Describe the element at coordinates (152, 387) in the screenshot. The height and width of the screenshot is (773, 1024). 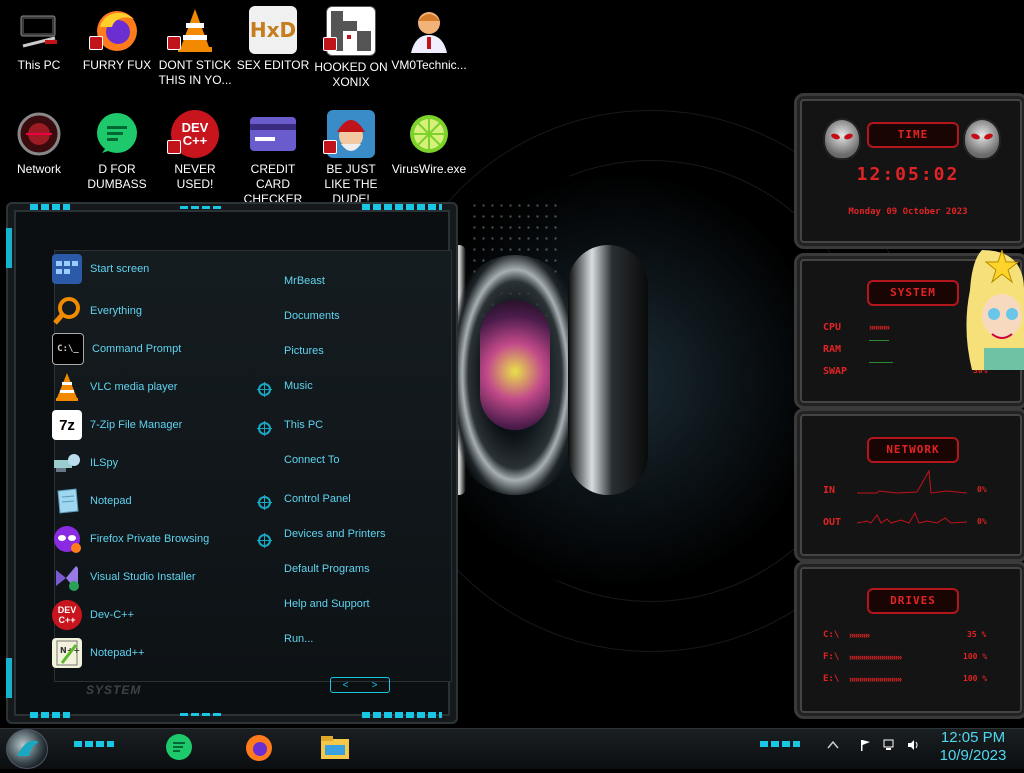
I see `start-app-vlc: VLC media player` at that location.